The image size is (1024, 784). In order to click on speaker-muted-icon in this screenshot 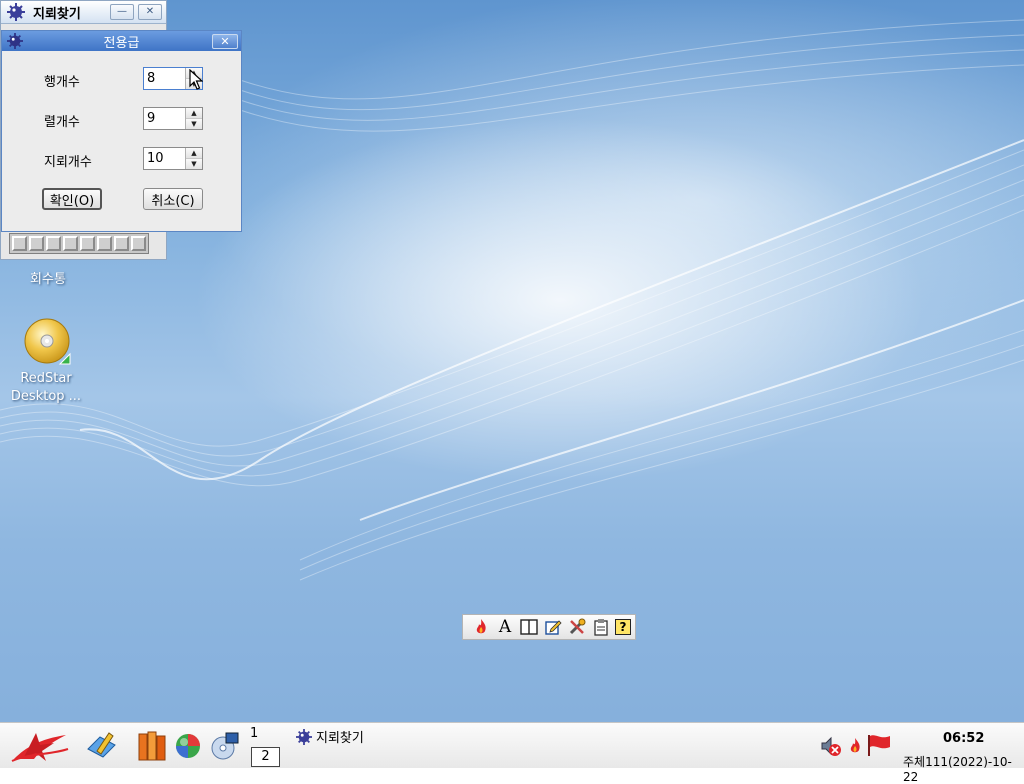, I will do `click(831, 746)`.